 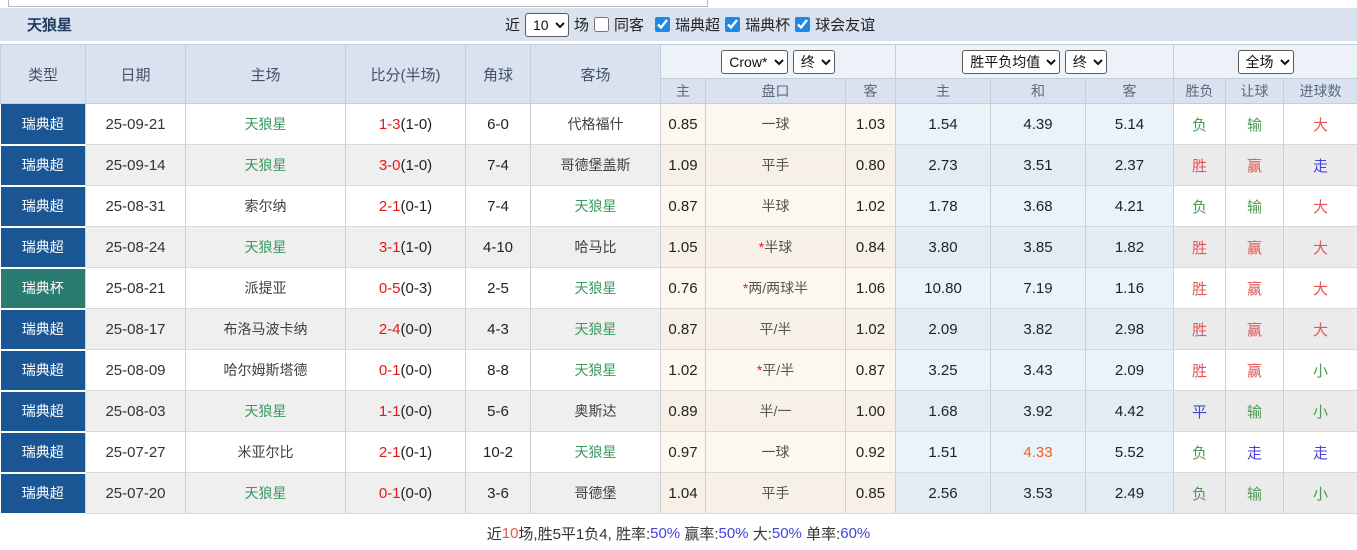 I want to click on away-team: 哥德堡盖斯, so click(x=595, y=165).